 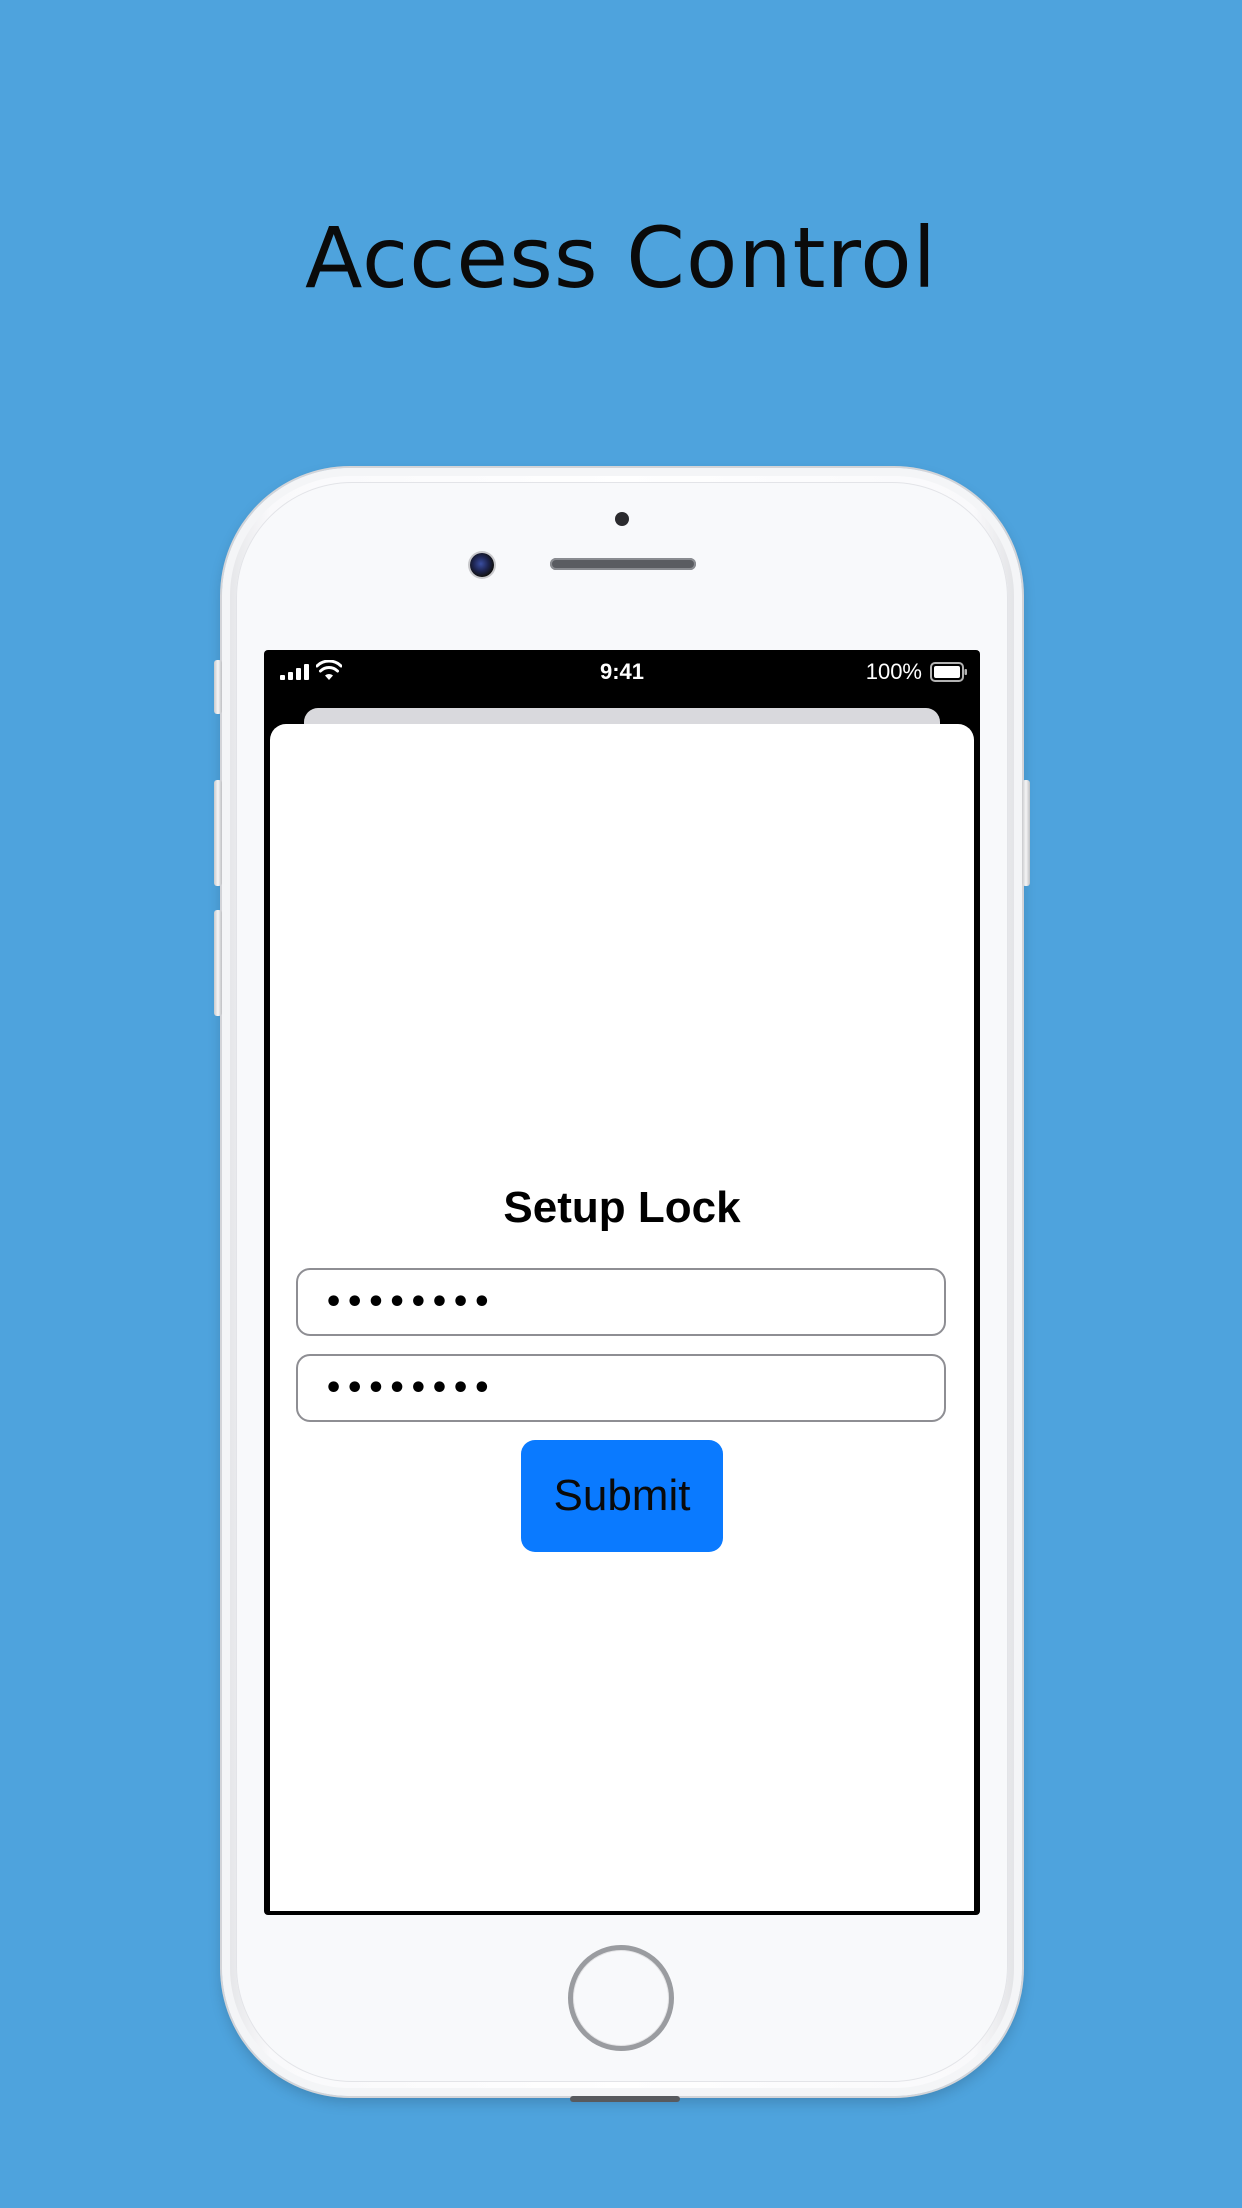 I want to click on submit-button: Submit, so click(x=622, y=1496).